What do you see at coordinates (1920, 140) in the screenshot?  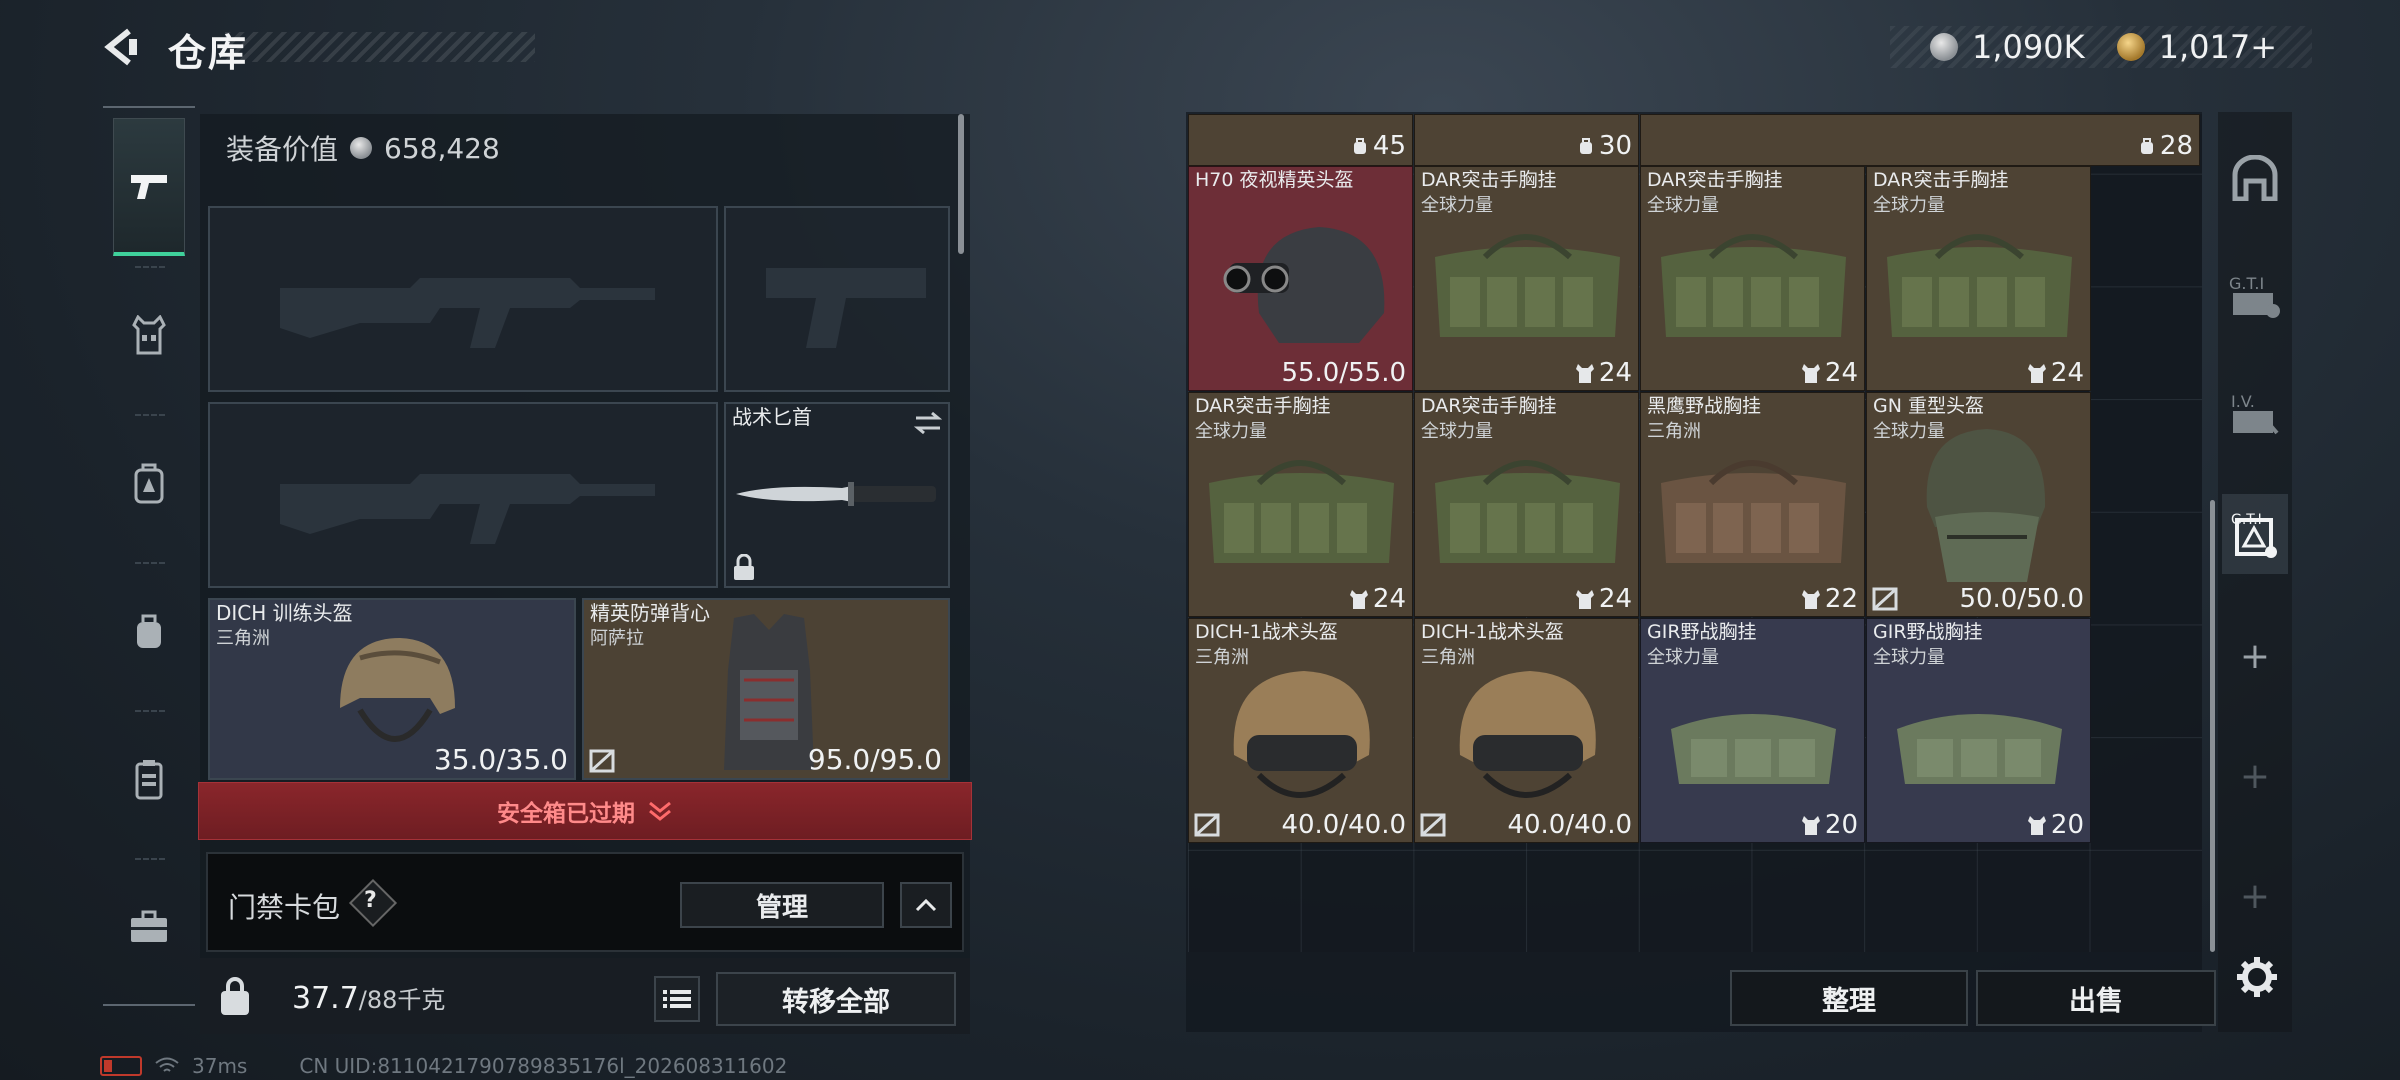 I see `partial-item: 28` at bounding box center [1920, 140].